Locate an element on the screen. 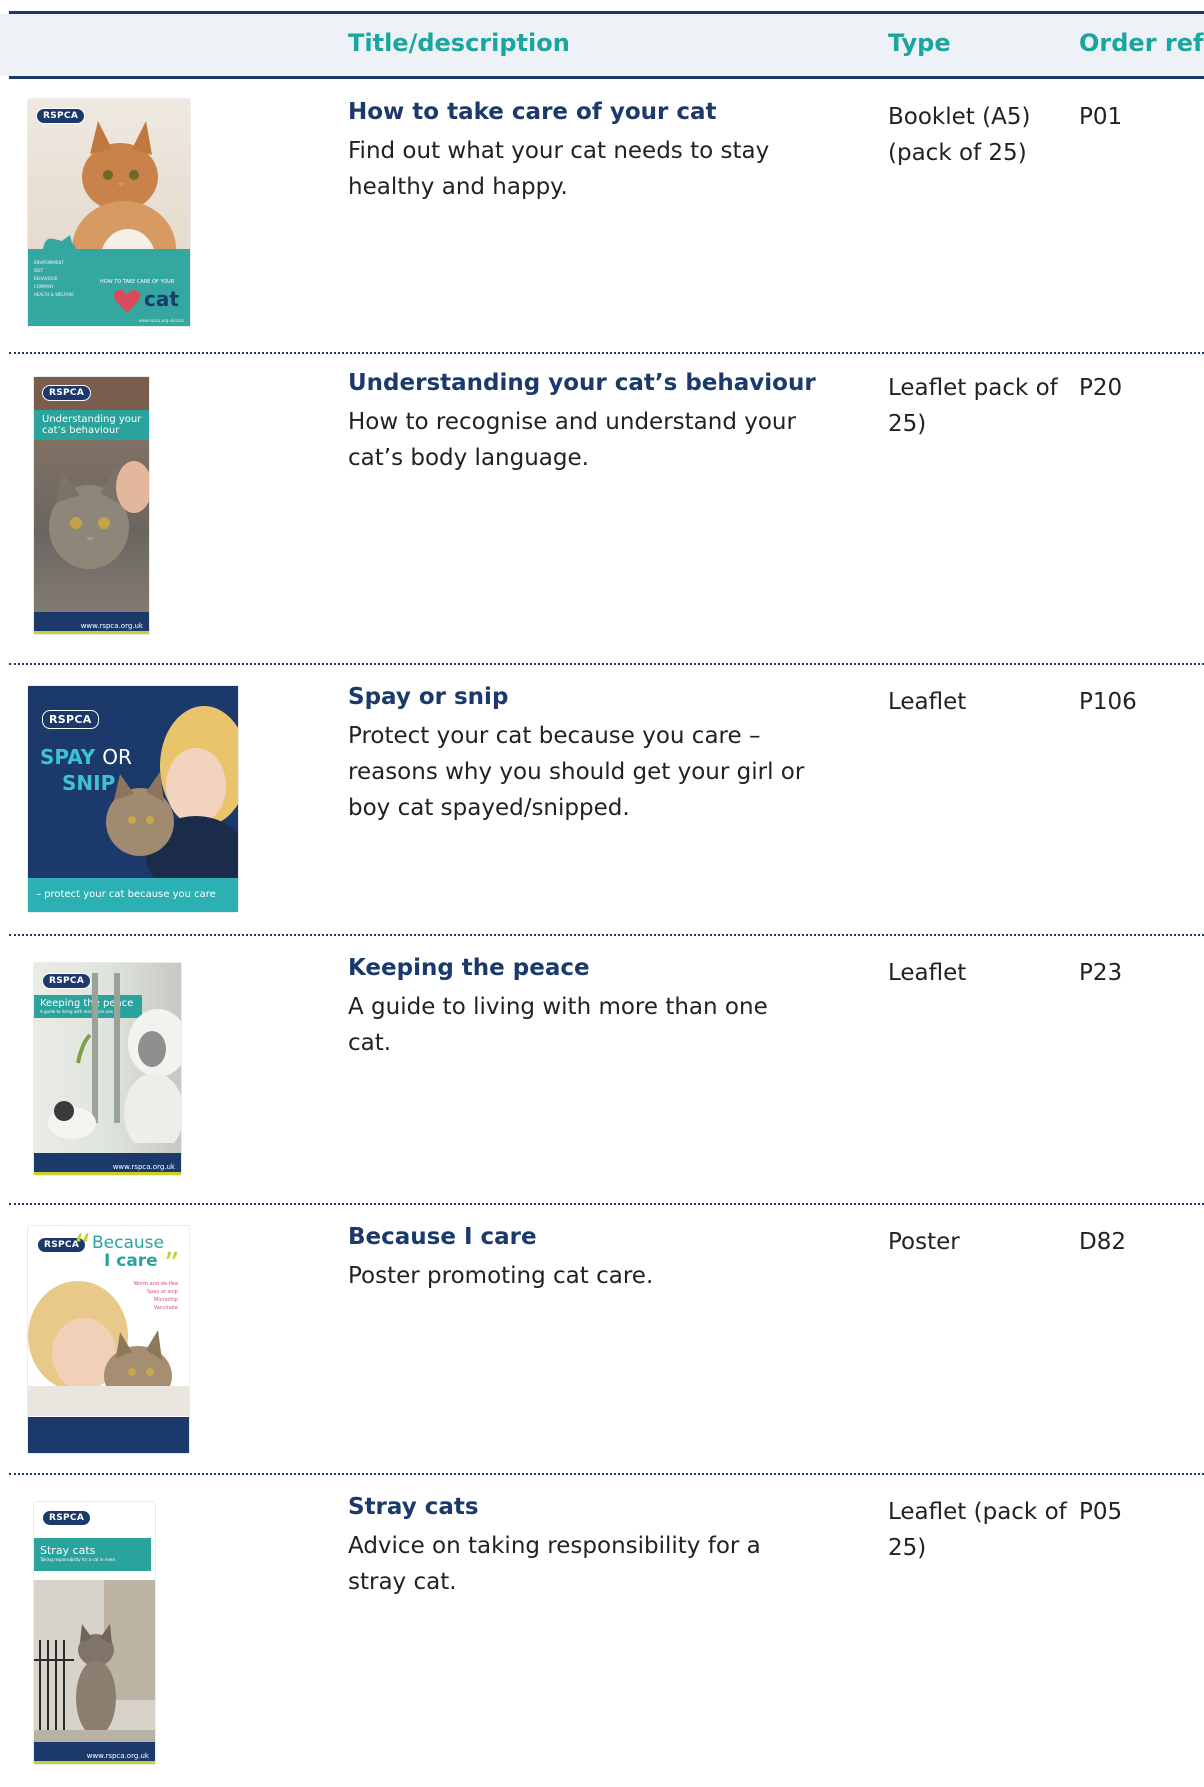 This screenshot has height=1787, width=1204. header-order-ref: Order ref is located at coordinates (1141, 43).